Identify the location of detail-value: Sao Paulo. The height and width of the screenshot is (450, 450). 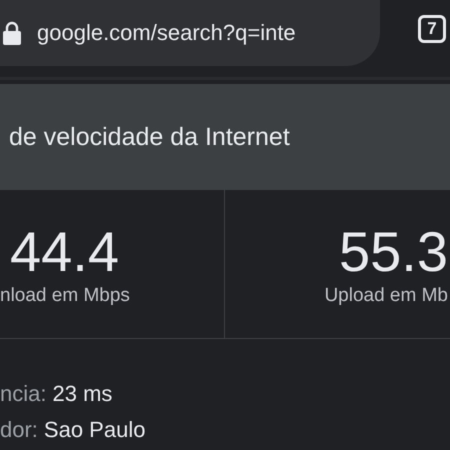
(95, 430).